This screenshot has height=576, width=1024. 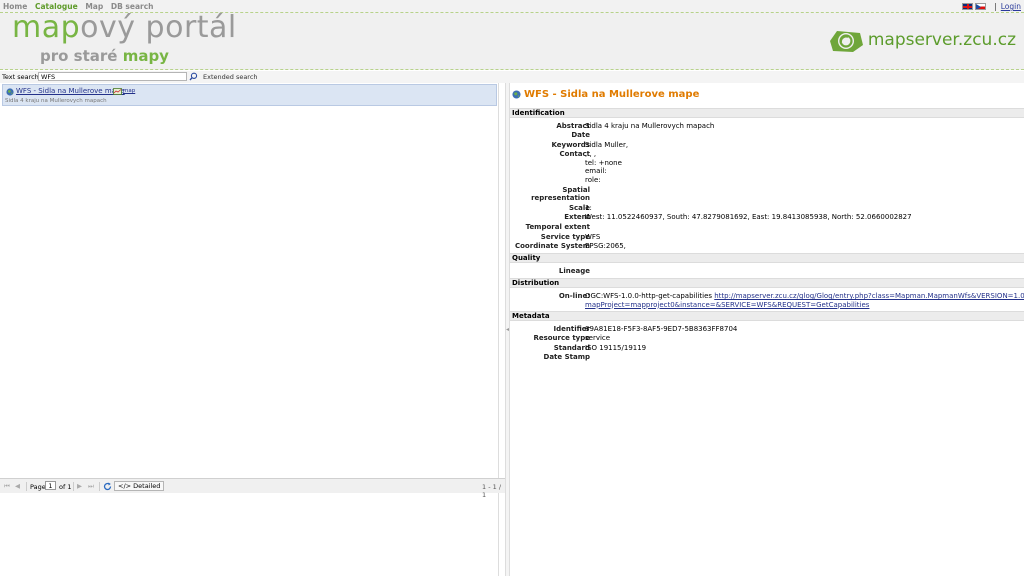 What do you see at coordinates (661, 329) in the screenshot?
I see `field-value: 89A81E18-F5F3-8AF5-9ED7-5B8363FF8704` at bounding box center [661, 329].